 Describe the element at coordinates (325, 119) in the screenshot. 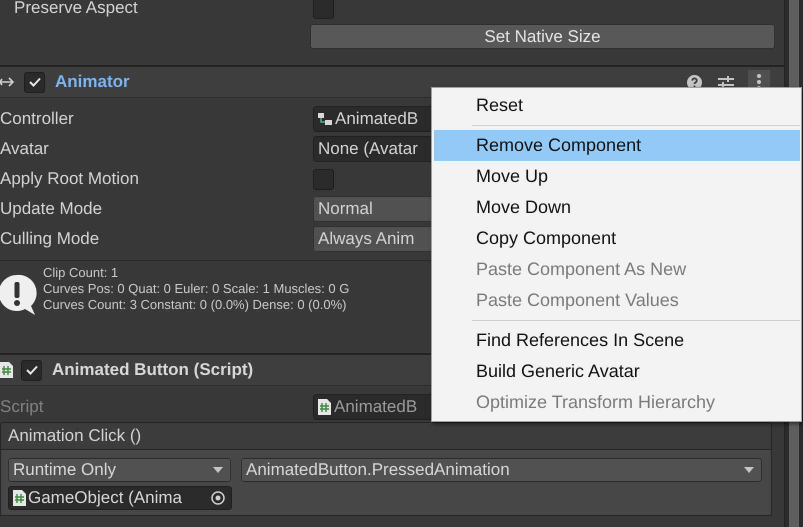

I see `controller-icon` at that location.